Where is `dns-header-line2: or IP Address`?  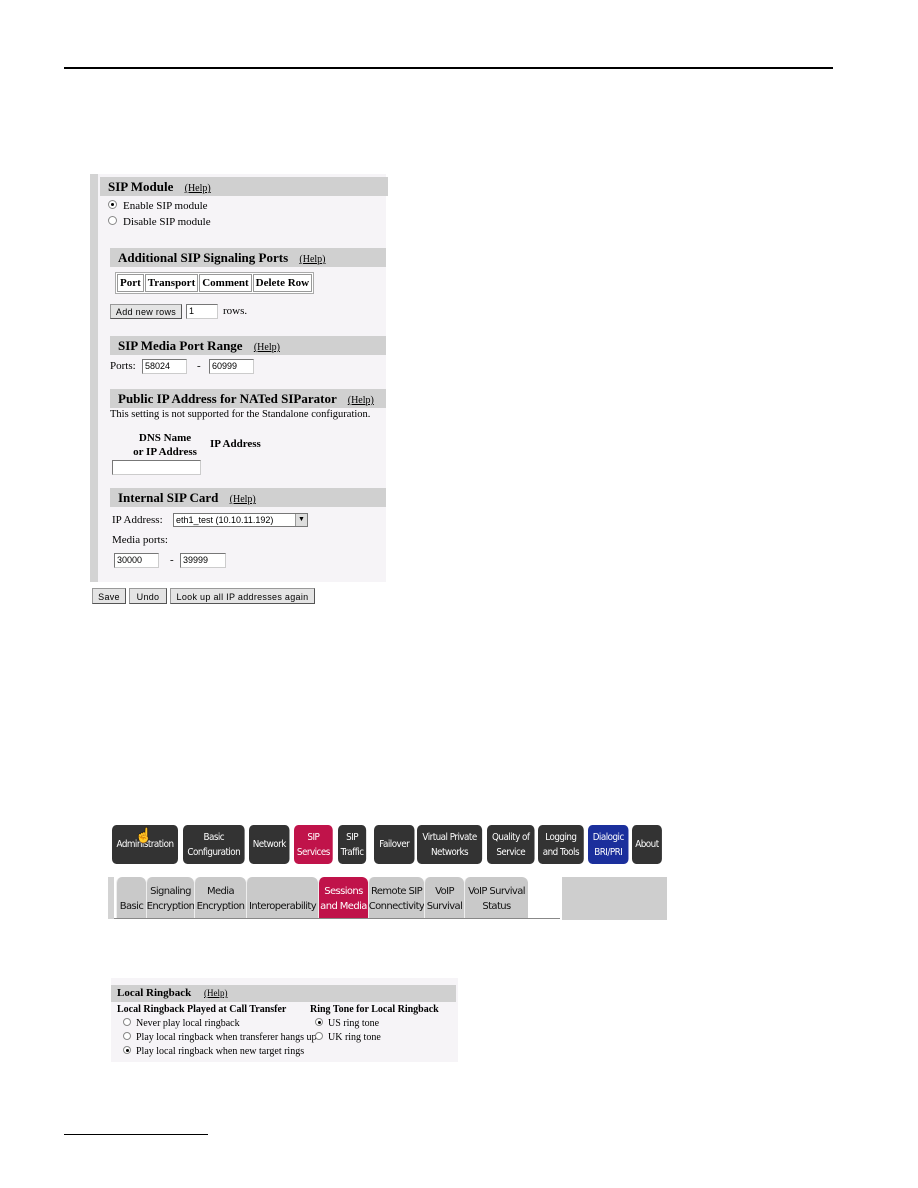
dns-header-line2: or IP Address is located at coordinates (165, 452).